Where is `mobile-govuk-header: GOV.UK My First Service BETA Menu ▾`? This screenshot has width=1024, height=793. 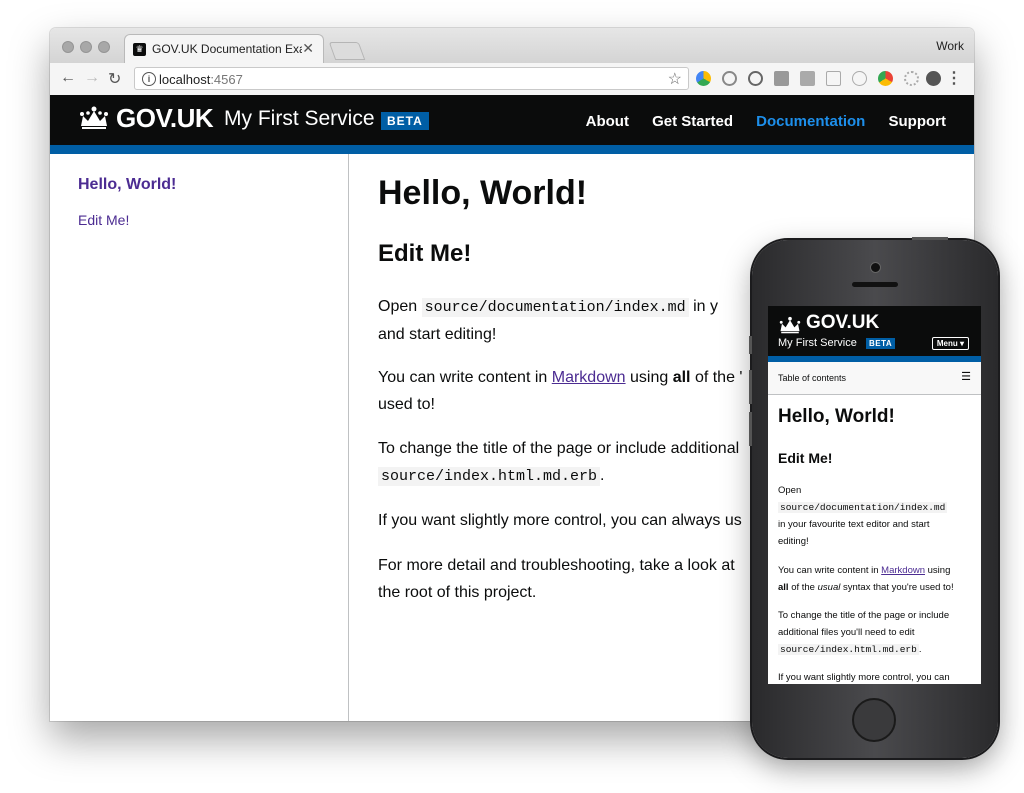 mobile-govuk-header: GOV.UK My First Service BETA Menu ▾ is located at coordinates (874, 331).